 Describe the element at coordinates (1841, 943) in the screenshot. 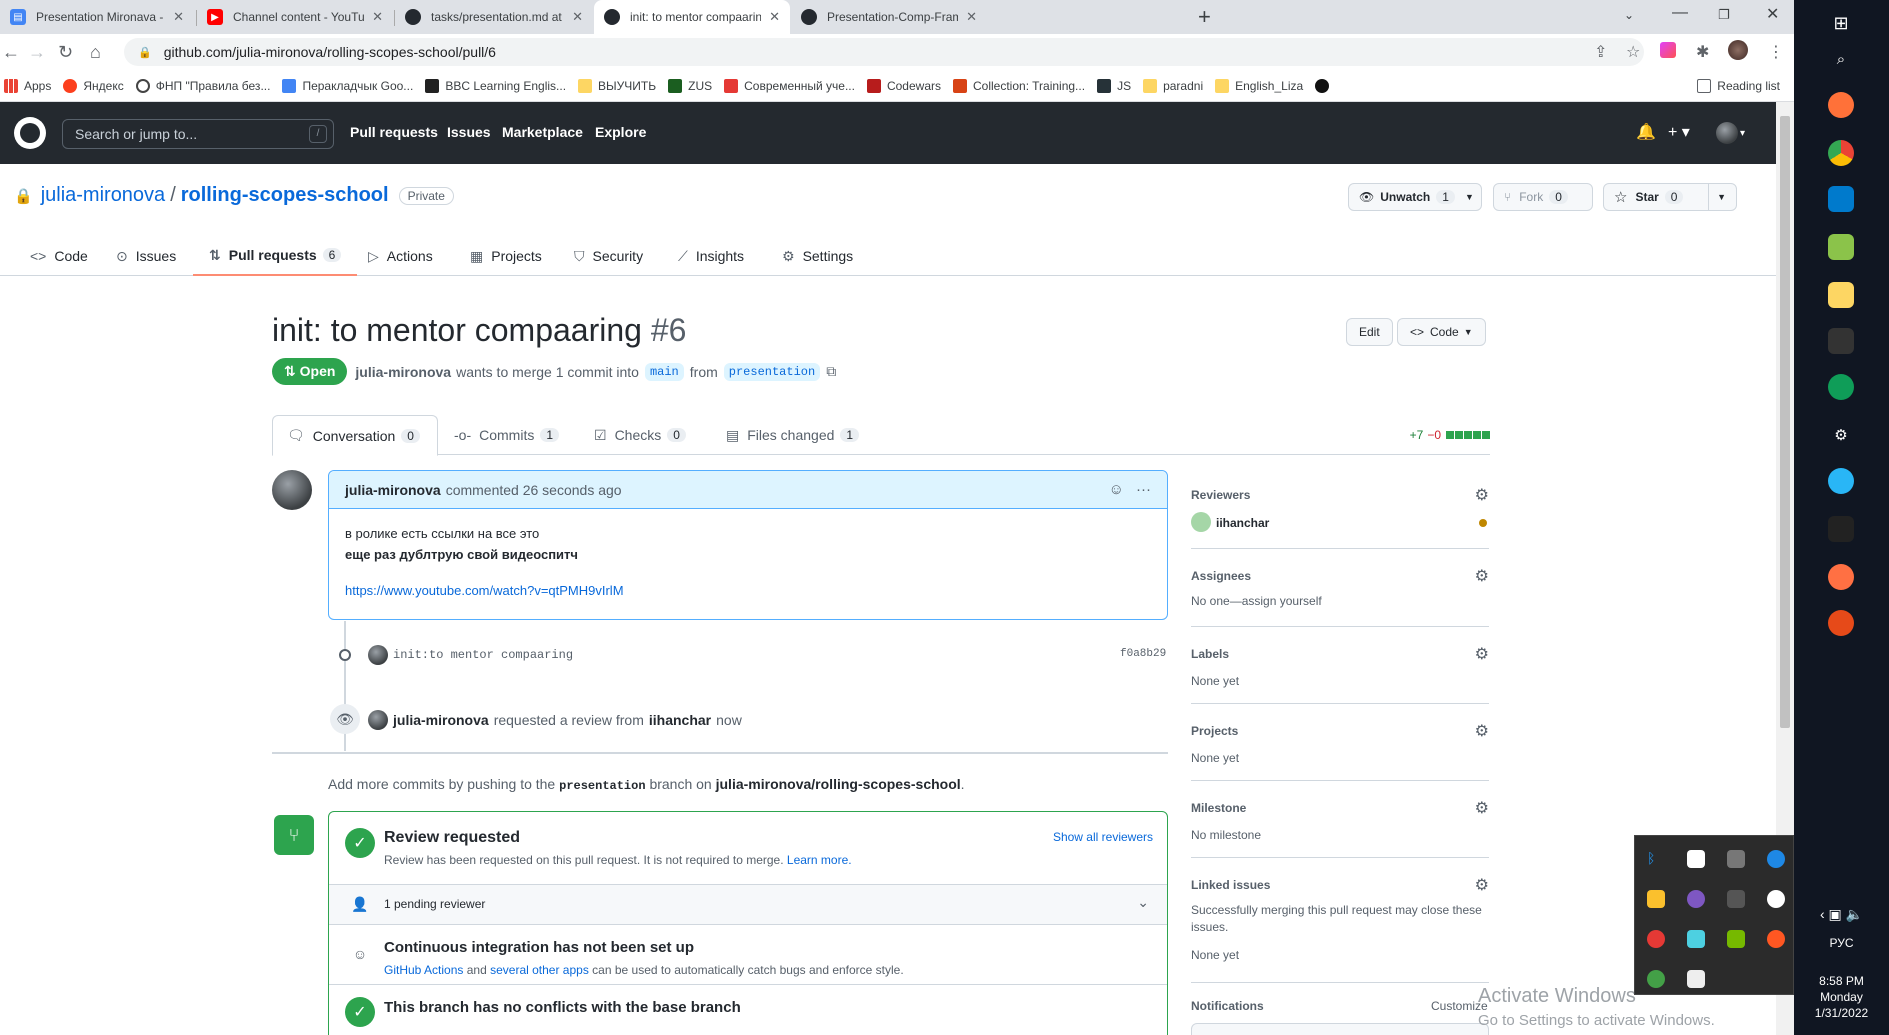

I see `language-indicator: РУС` at that location.